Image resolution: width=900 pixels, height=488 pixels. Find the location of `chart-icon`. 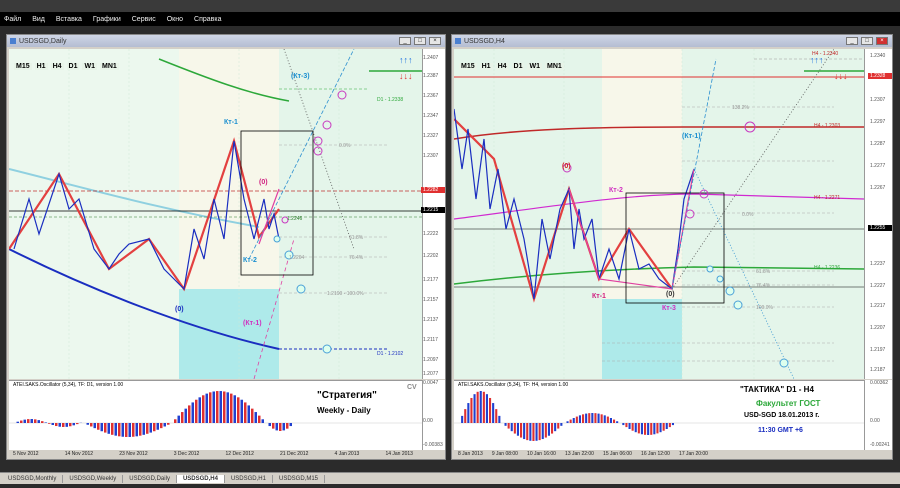

chart-icon is located at coordinates (13, 41).